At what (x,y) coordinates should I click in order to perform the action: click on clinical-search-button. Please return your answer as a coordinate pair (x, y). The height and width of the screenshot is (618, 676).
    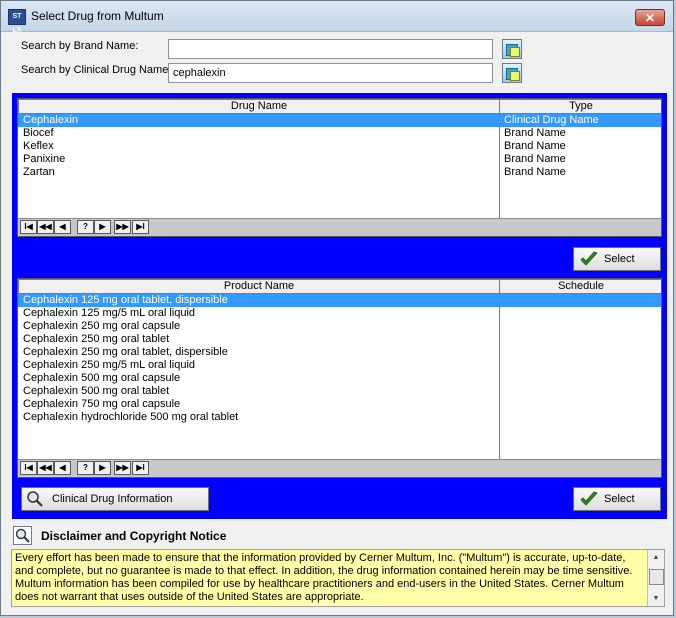
    Looking at the image, I should click on (512, 73).